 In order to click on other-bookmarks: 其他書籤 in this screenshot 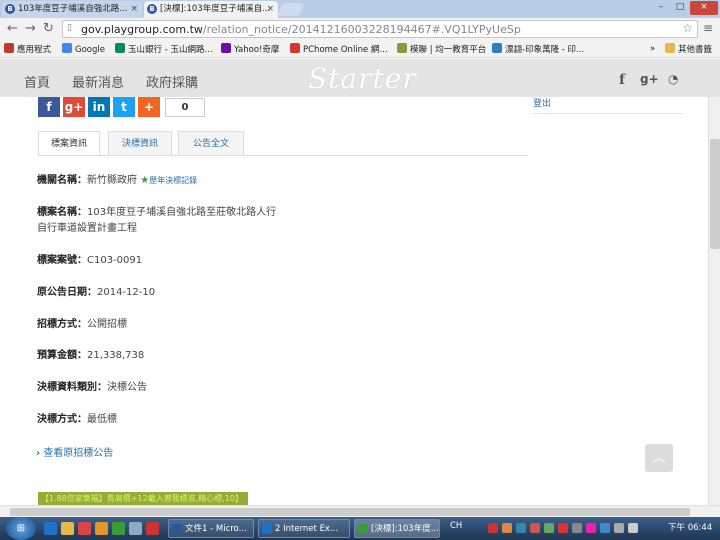, I will do `click(688, 49)`.